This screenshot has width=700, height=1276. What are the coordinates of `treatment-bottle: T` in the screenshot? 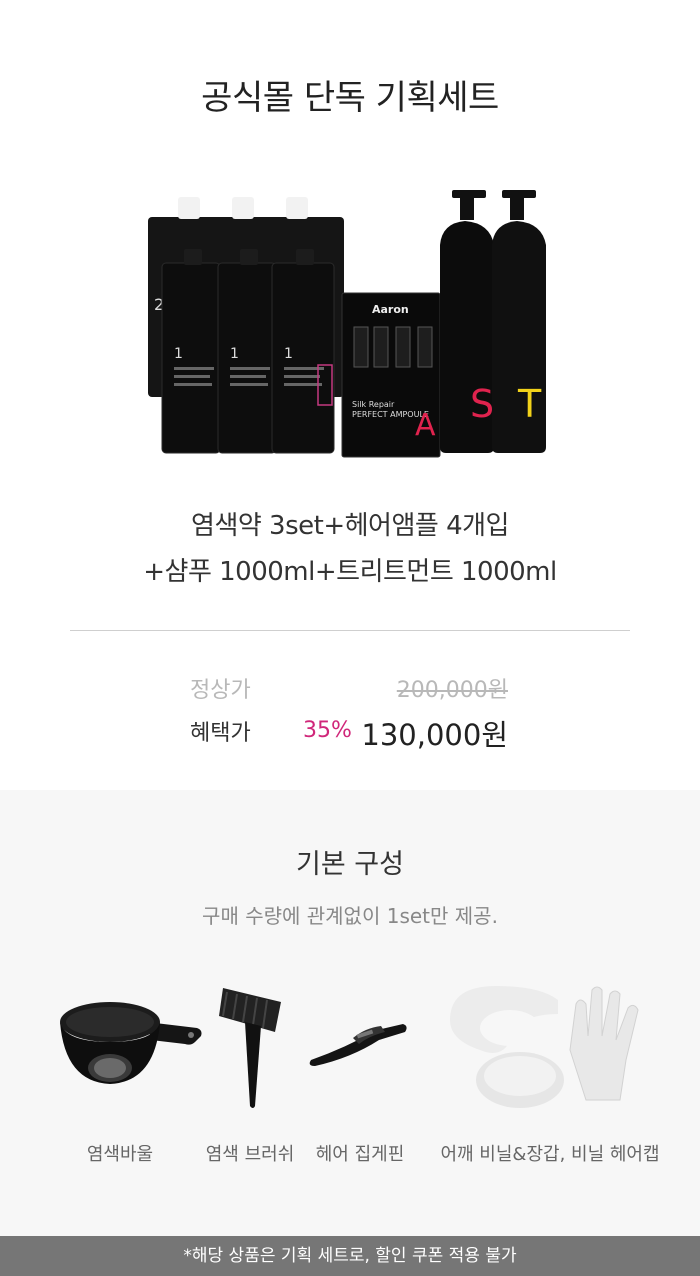 It's located at (519, 321).